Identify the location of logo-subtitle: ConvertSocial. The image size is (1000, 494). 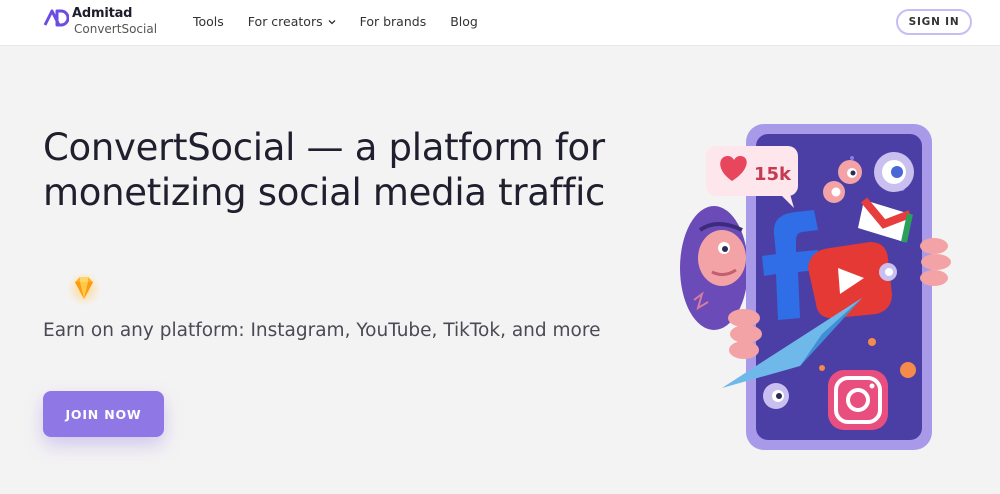
(116, 29).